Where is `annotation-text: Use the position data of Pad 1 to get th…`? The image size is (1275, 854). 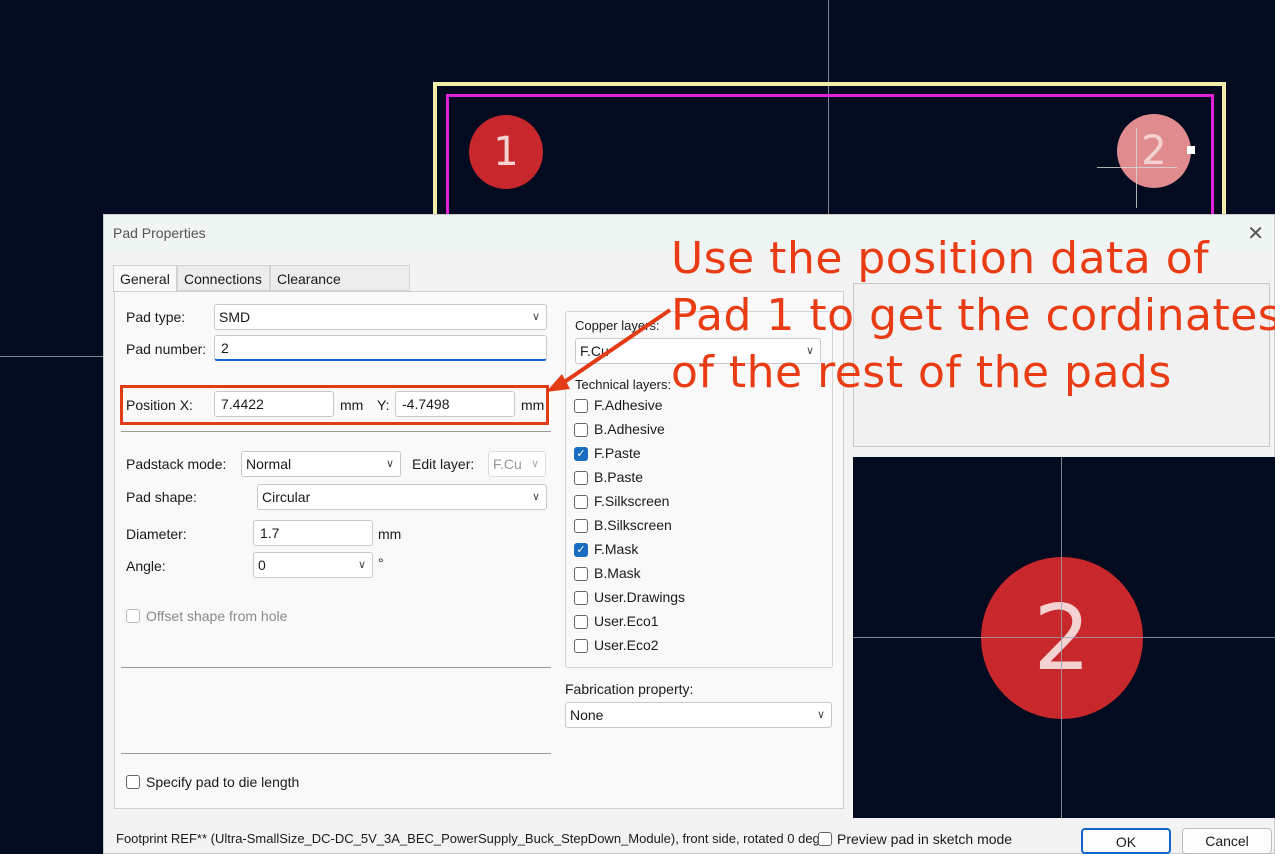 annotation-text: Use the position data of Pad 1 to get th… is located at coordinates (973, 315).